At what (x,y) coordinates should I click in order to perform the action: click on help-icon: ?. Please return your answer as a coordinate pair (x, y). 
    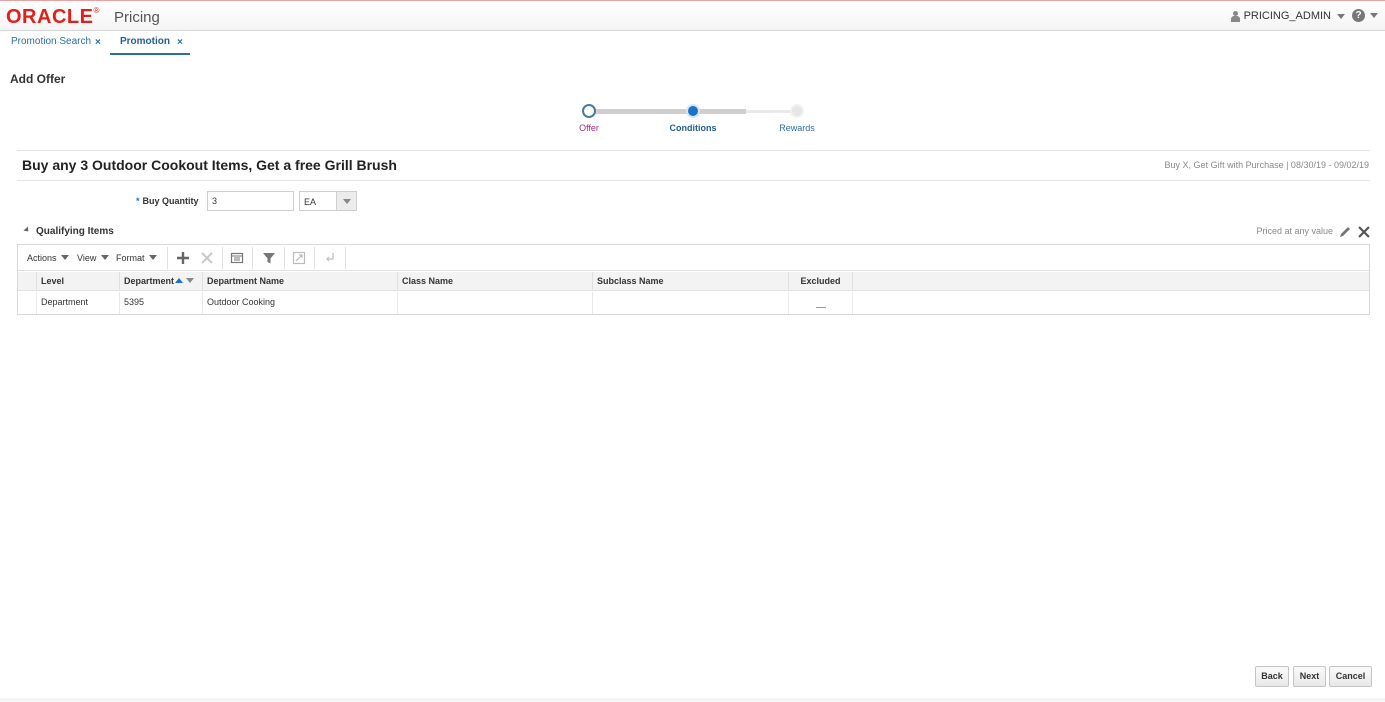
    Looking at the image, I should click on (1358, 15).